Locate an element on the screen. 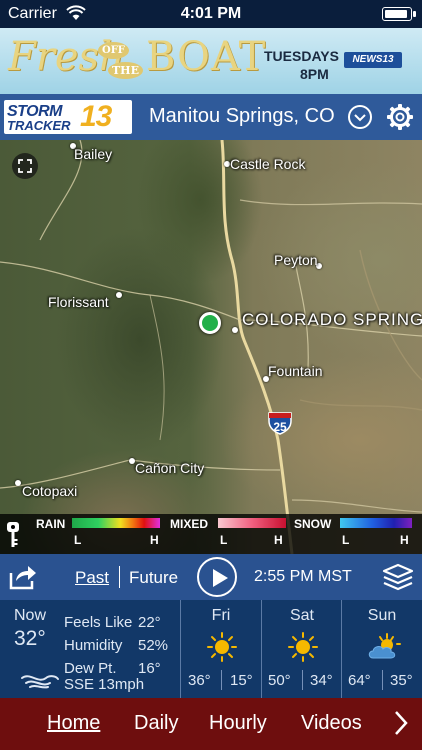 This screenshot has height=750, width=422. nav-home: Home is located at coordinates (73, 723).